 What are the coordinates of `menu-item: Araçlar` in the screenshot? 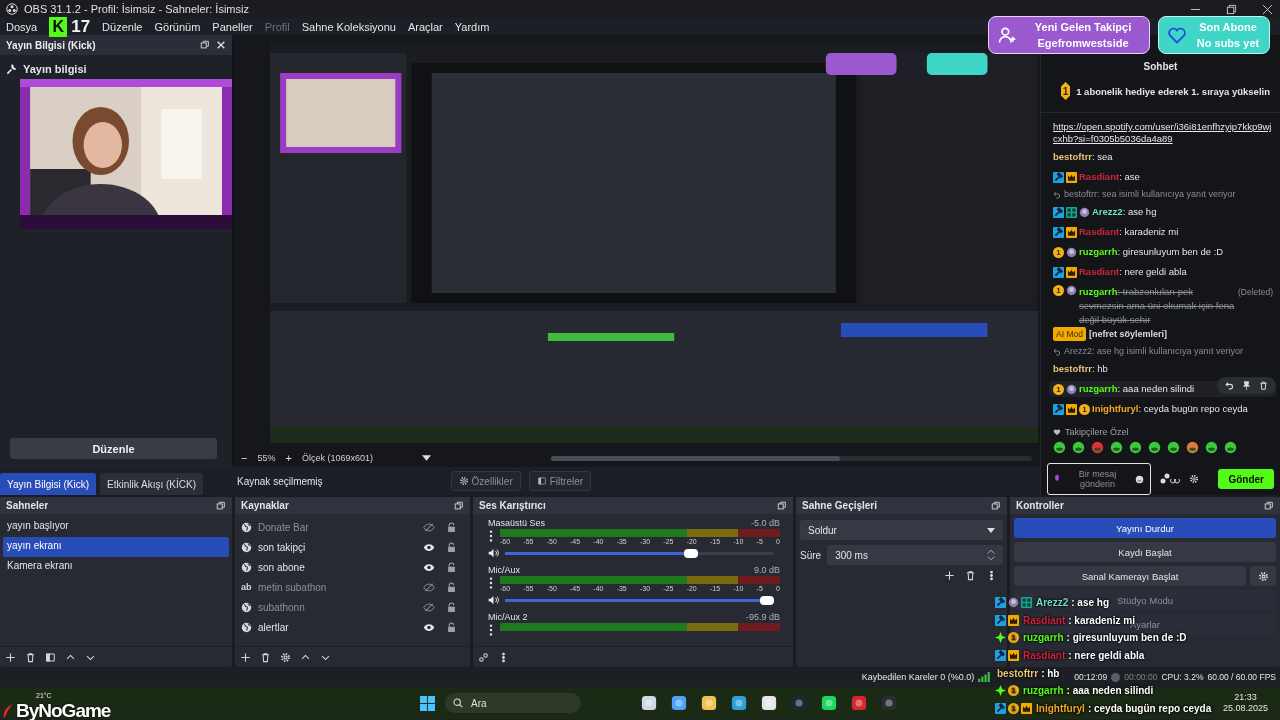 It's located at (425, 26).